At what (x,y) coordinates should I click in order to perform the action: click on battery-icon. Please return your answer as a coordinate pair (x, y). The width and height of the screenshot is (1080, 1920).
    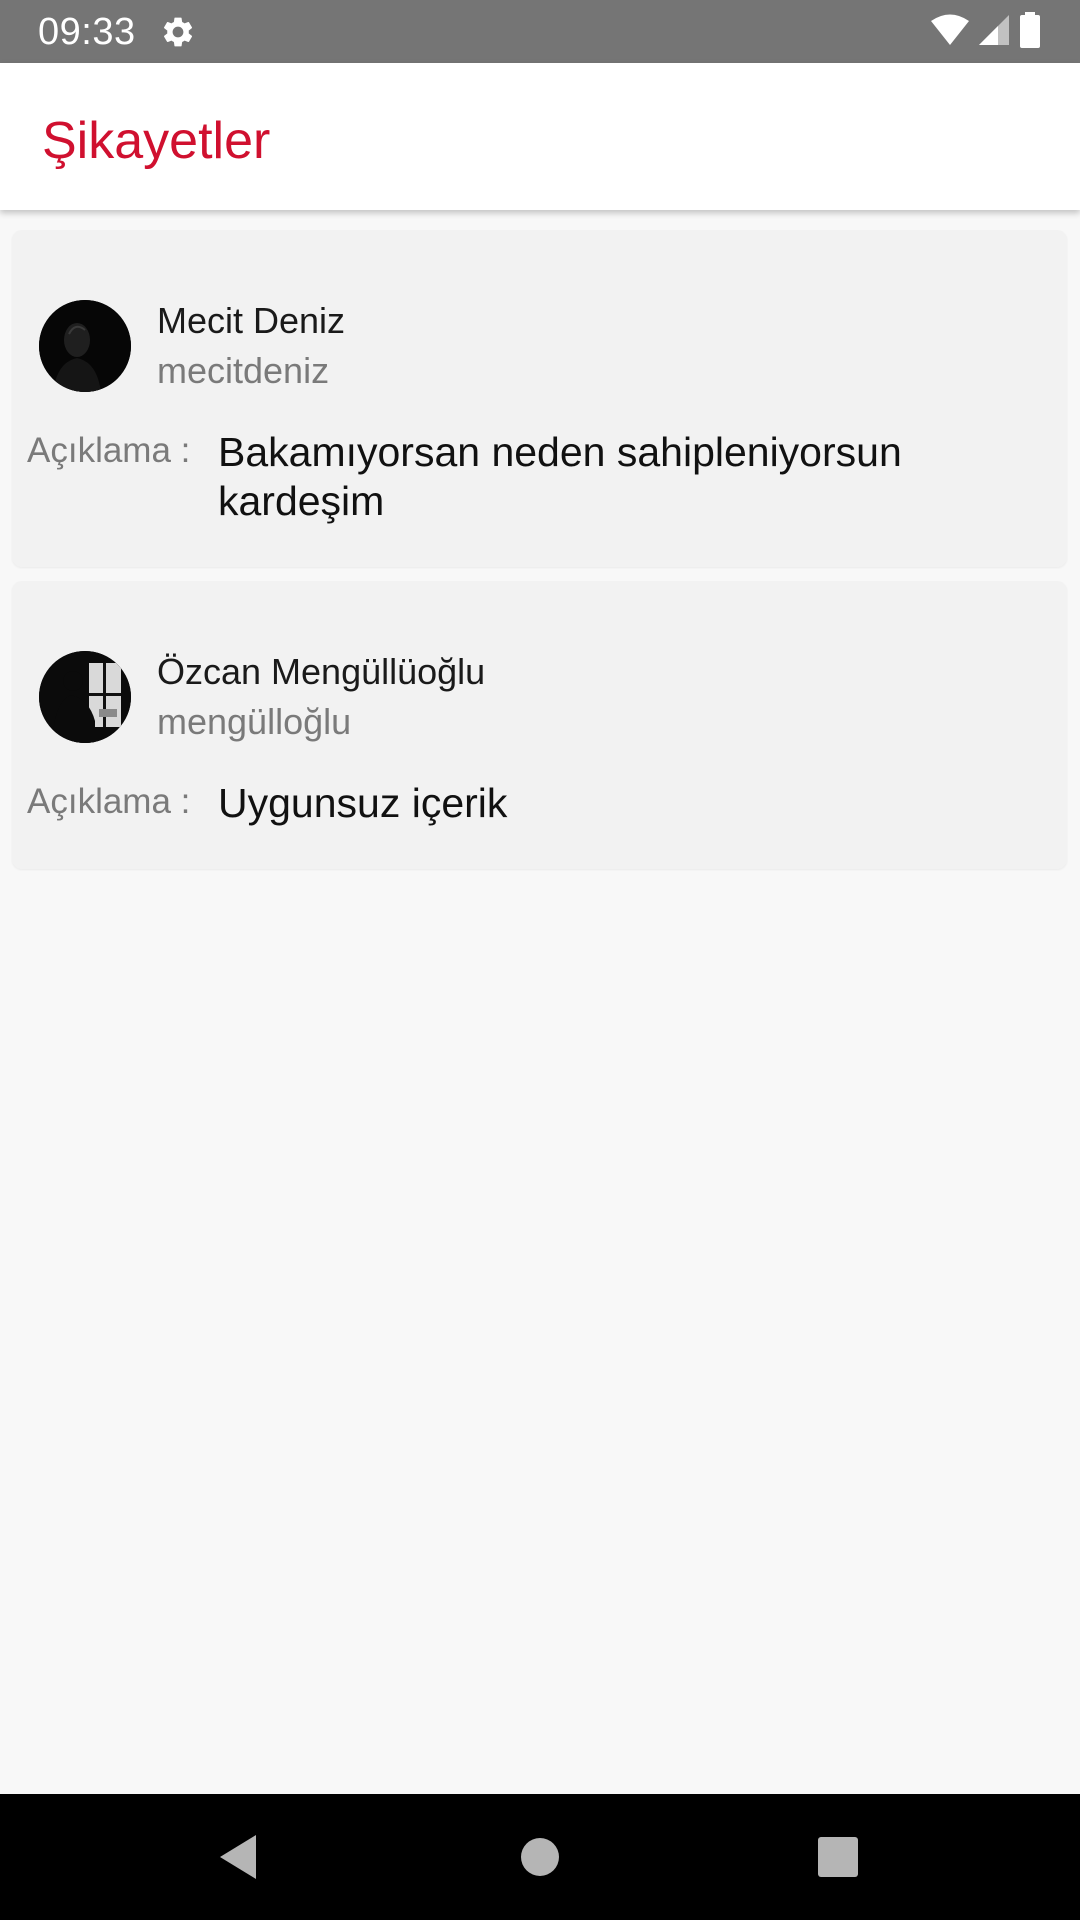
    Looking at the image, I should click on (1030, 32).